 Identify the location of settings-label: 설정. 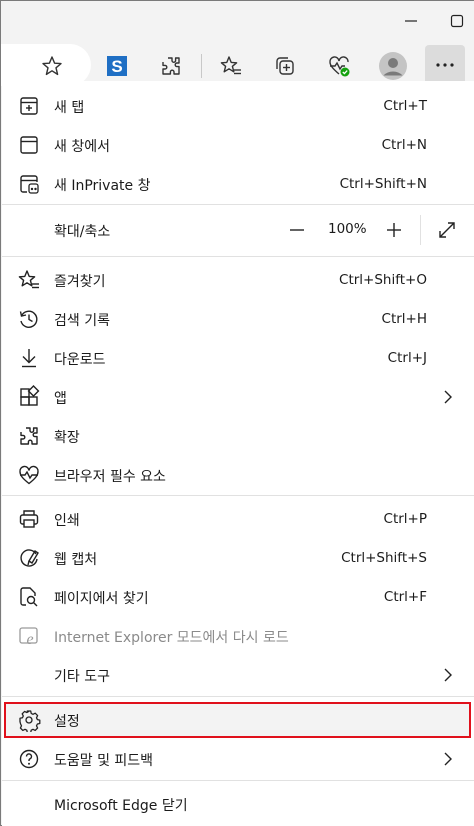
(67, 722).